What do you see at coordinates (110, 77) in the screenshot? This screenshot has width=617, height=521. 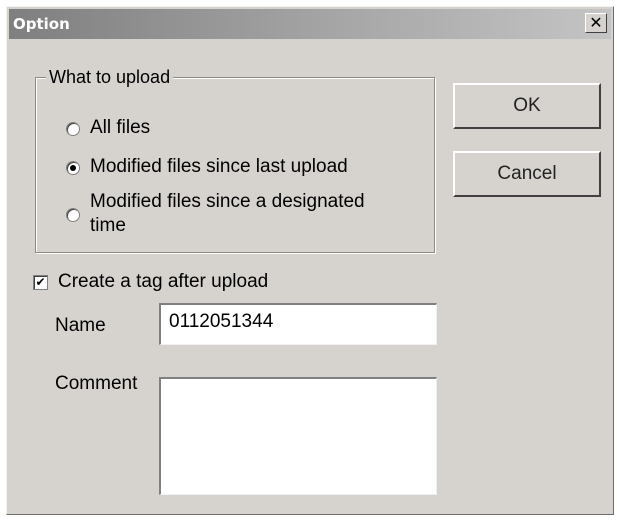 I see `group-legend: What to upload` at bounding box center [110, 77].